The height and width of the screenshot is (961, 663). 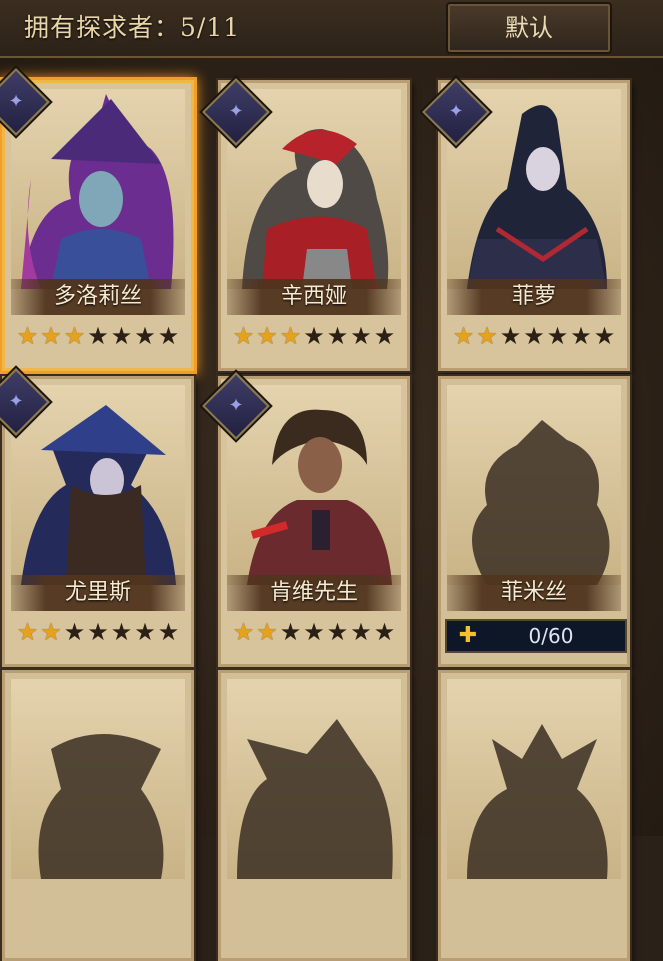 I want to click on owned-seekers-count: 拥有探求者：5/11, so click(x=132, y=27).